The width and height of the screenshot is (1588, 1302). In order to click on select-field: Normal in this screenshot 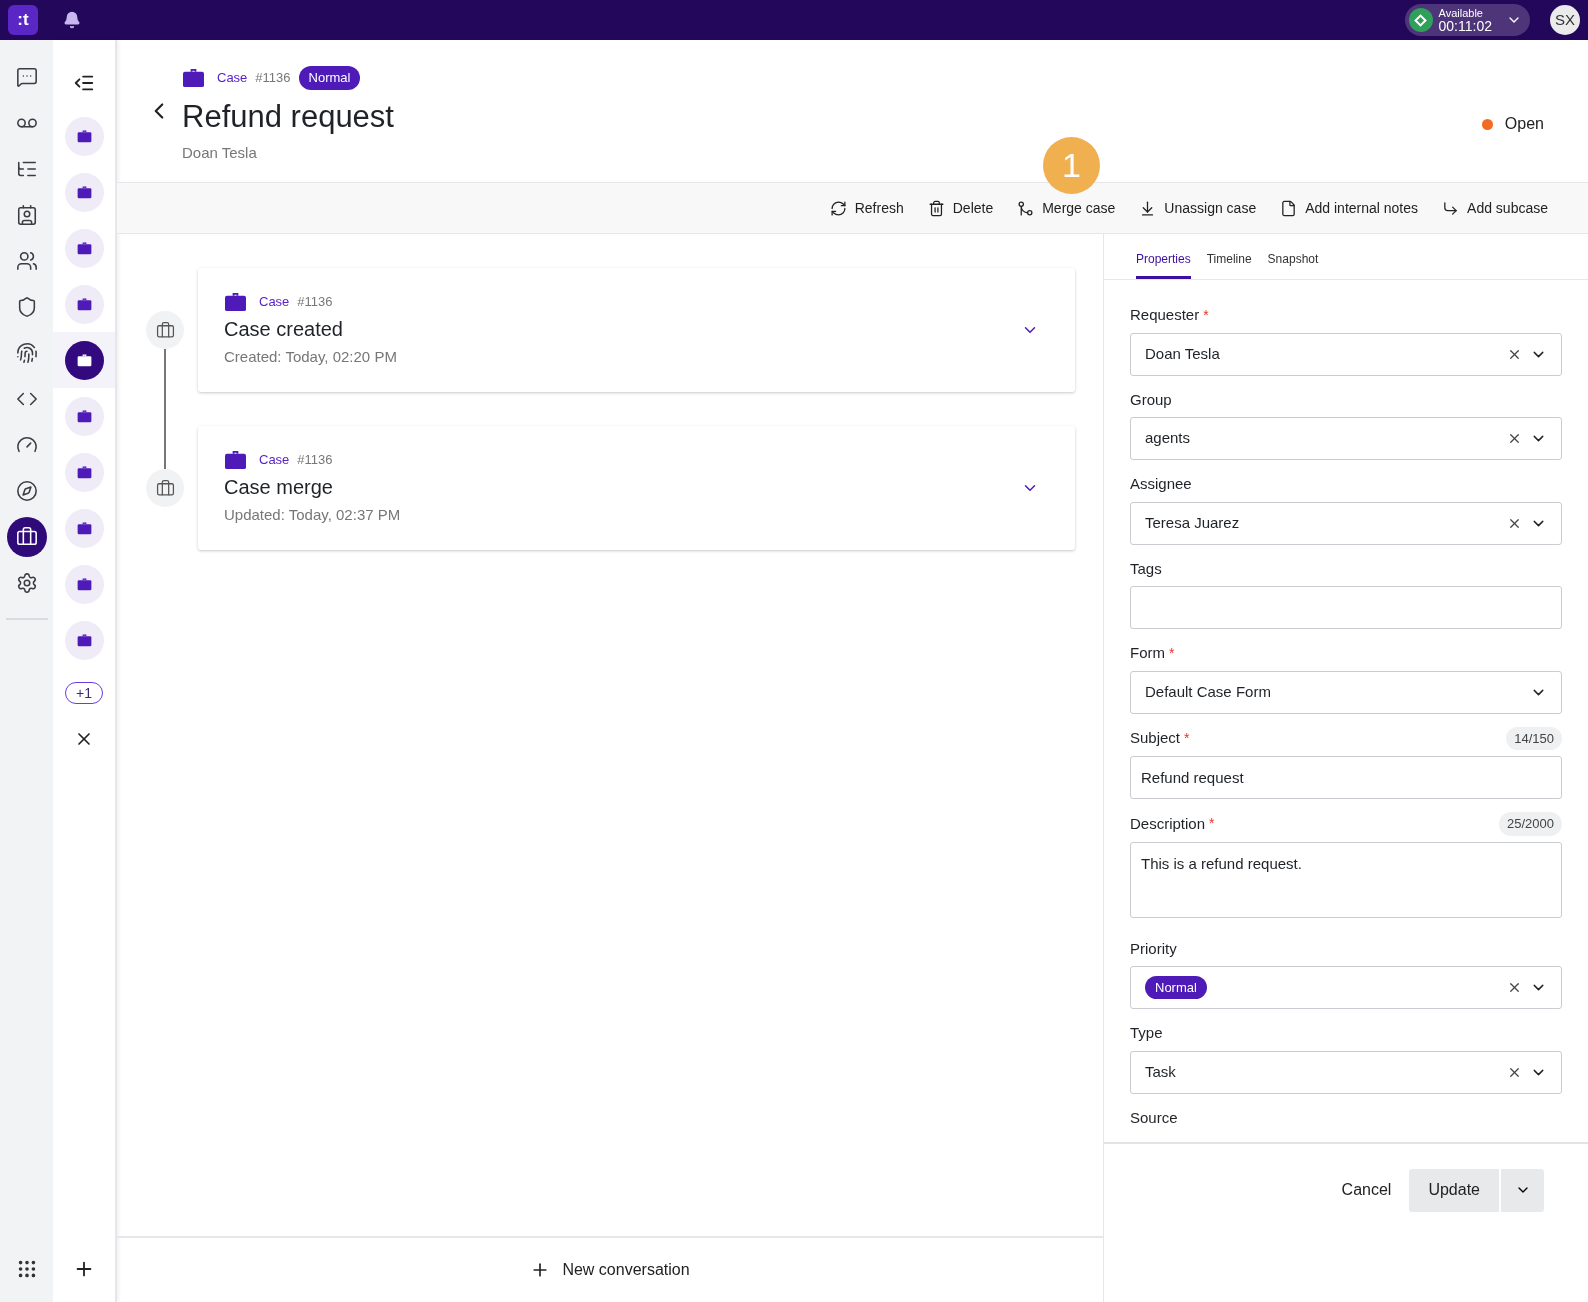, I will do `click(1346, 987)`.